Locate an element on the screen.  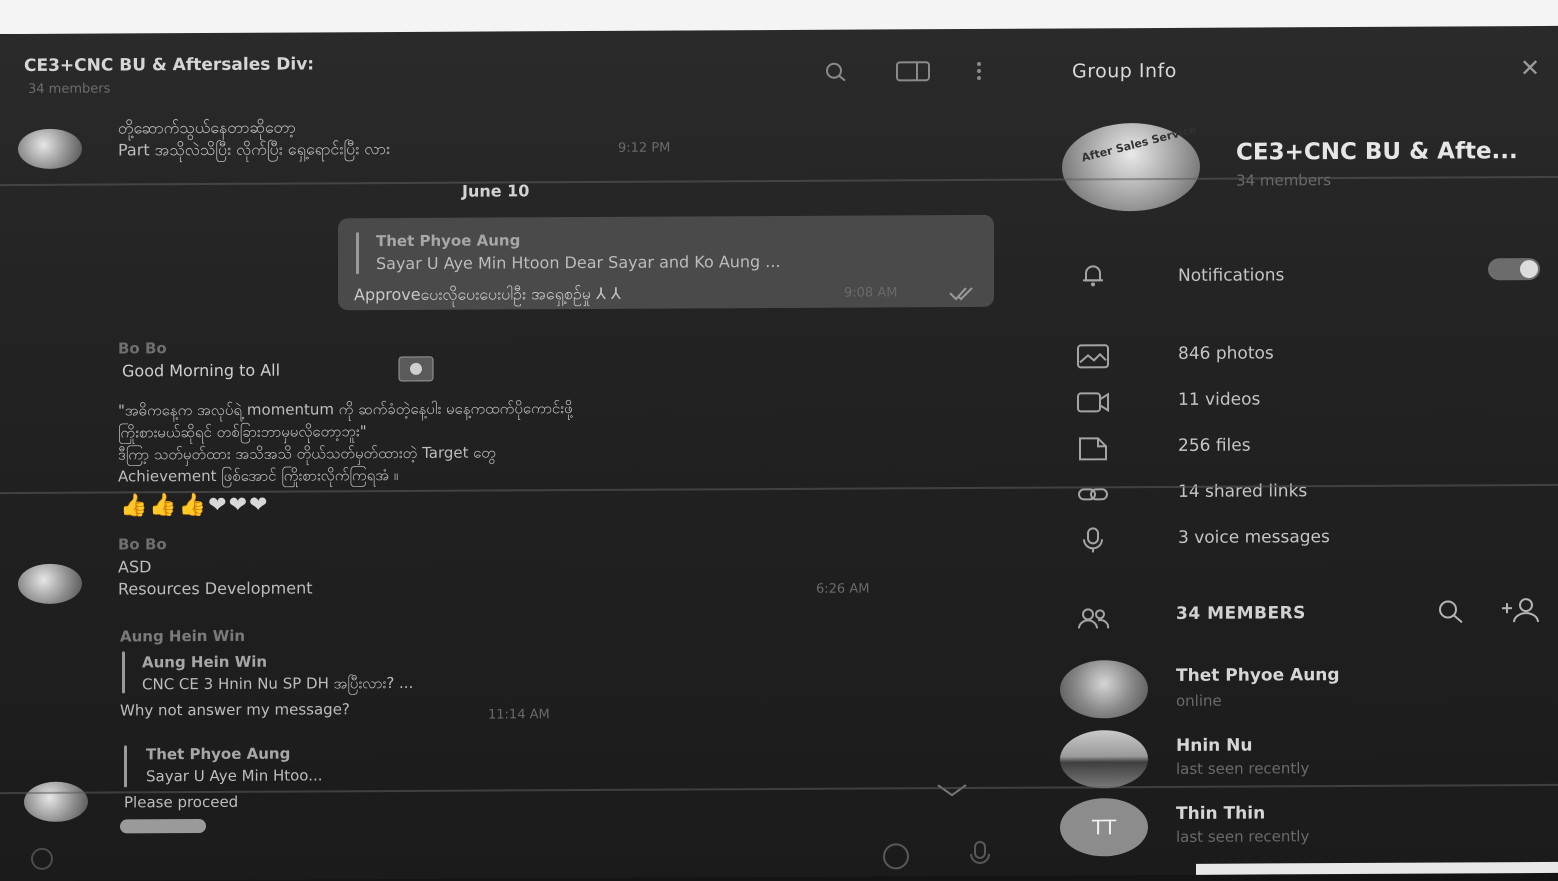
members-icon is located at coordinates (1093, 618).